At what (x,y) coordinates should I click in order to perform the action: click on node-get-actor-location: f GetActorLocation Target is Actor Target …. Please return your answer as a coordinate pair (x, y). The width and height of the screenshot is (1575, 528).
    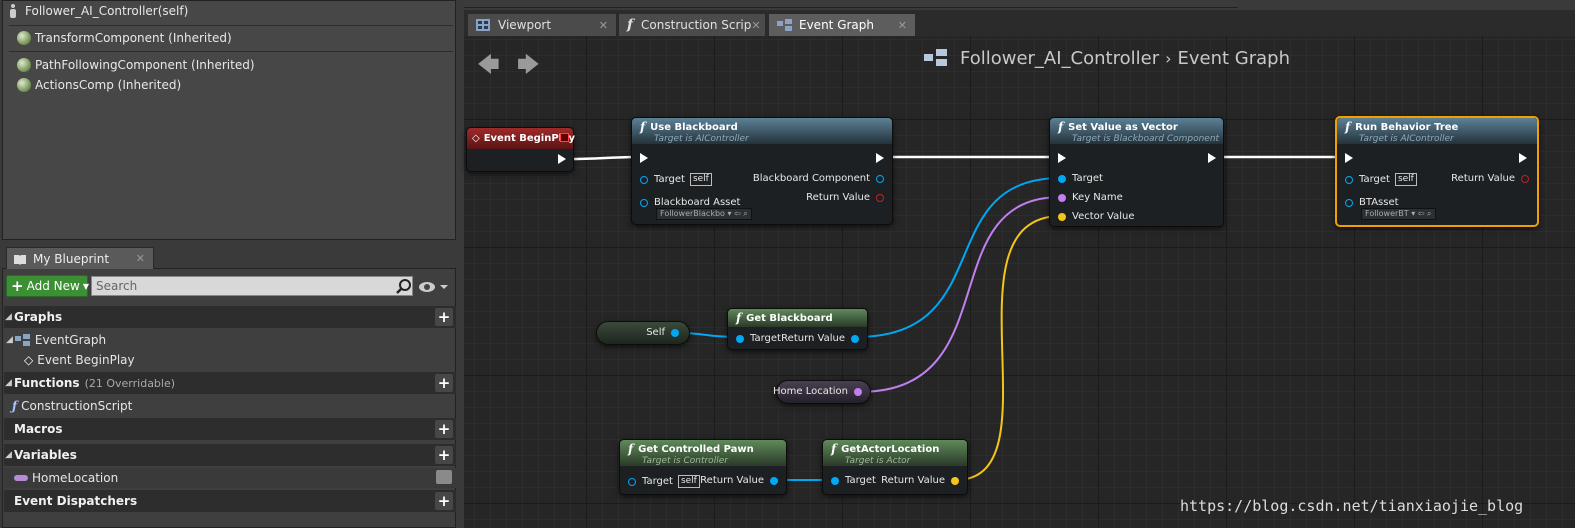
    Looking at the image, I should click on (895, 467).